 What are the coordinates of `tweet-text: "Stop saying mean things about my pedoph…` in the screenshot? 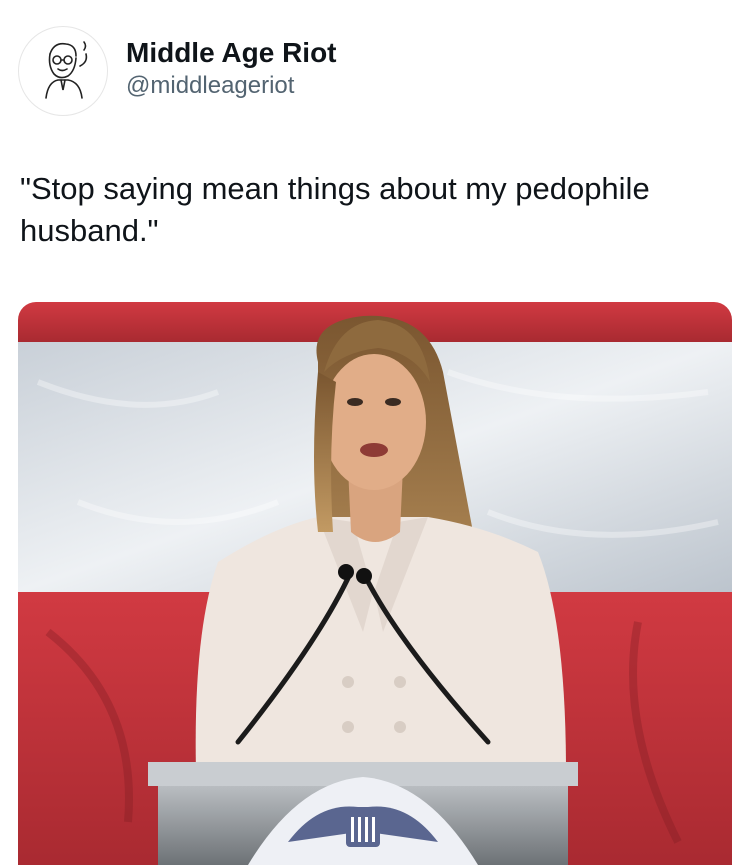 It's located at (335, 209).